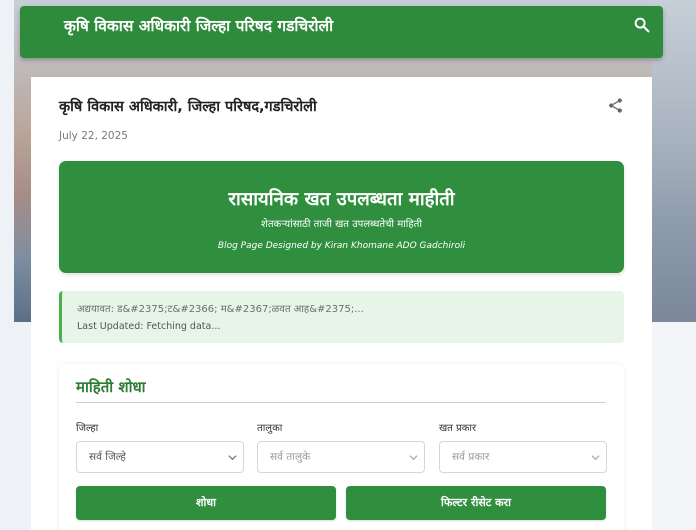  I want to click on post-date: July 22, 2025, so click(93, 136).